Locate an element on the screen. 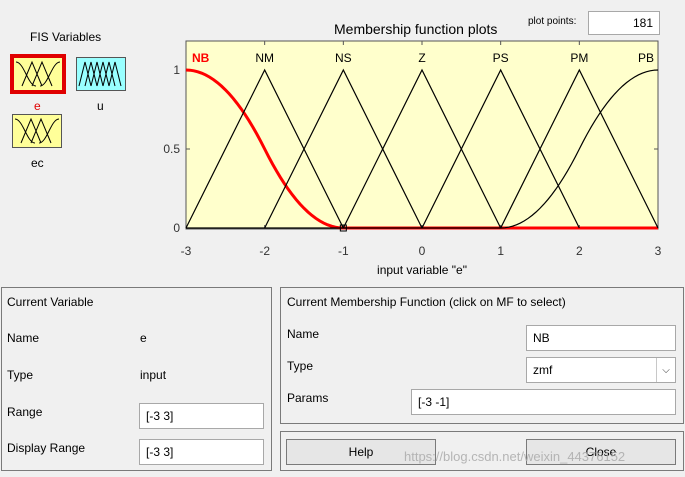 The height and width of the screenshot is (477, 685). mf-label-ns: NS is located at coordinates (343, 58).